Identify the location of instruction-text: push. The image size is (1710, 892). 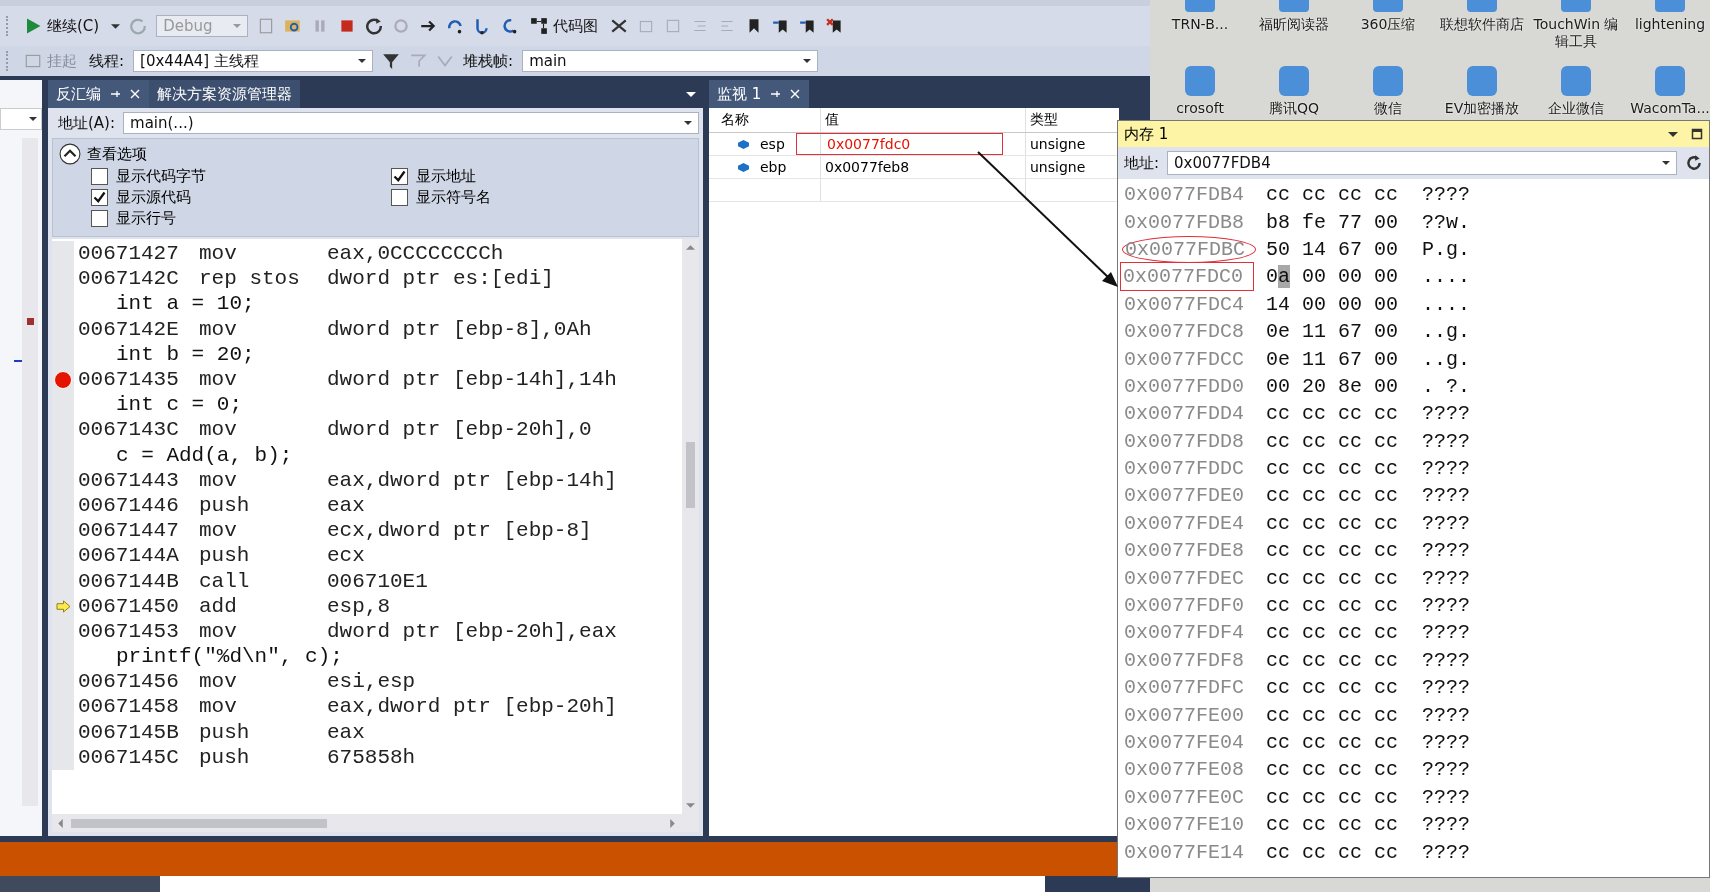
(225, 505).